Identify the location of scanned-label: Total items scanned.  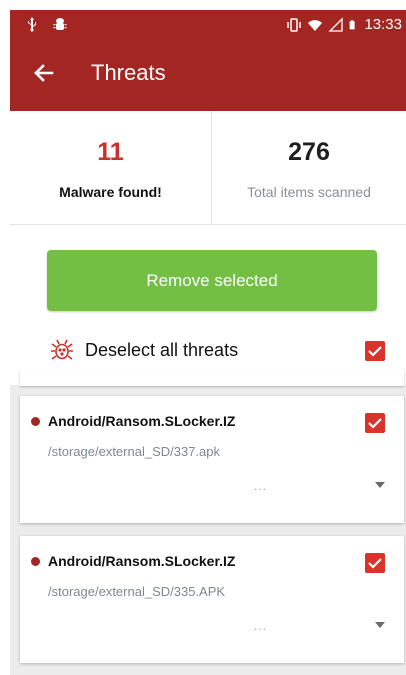
(309, 192).